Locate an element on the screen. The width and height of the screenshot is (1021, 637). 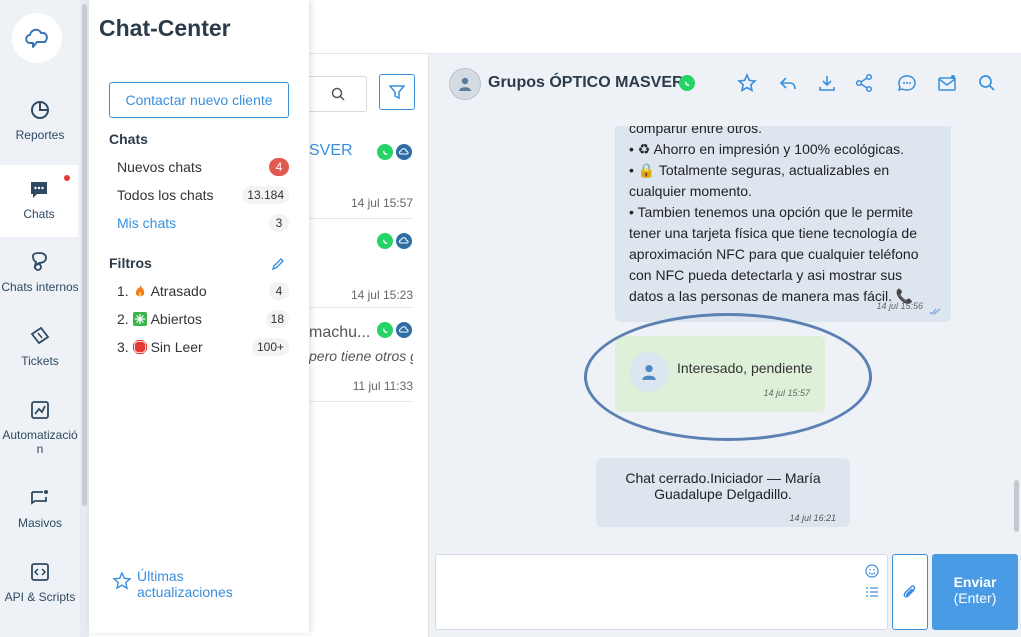
message-input is located at coordinates (661, 592).